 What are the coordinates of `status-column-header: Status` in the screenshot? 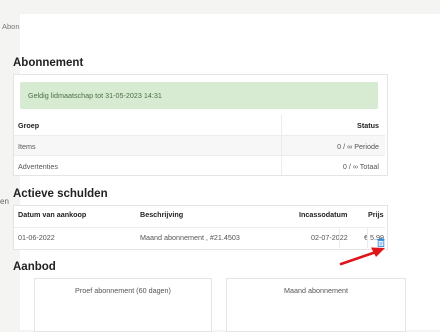 It's located at (368, 125).